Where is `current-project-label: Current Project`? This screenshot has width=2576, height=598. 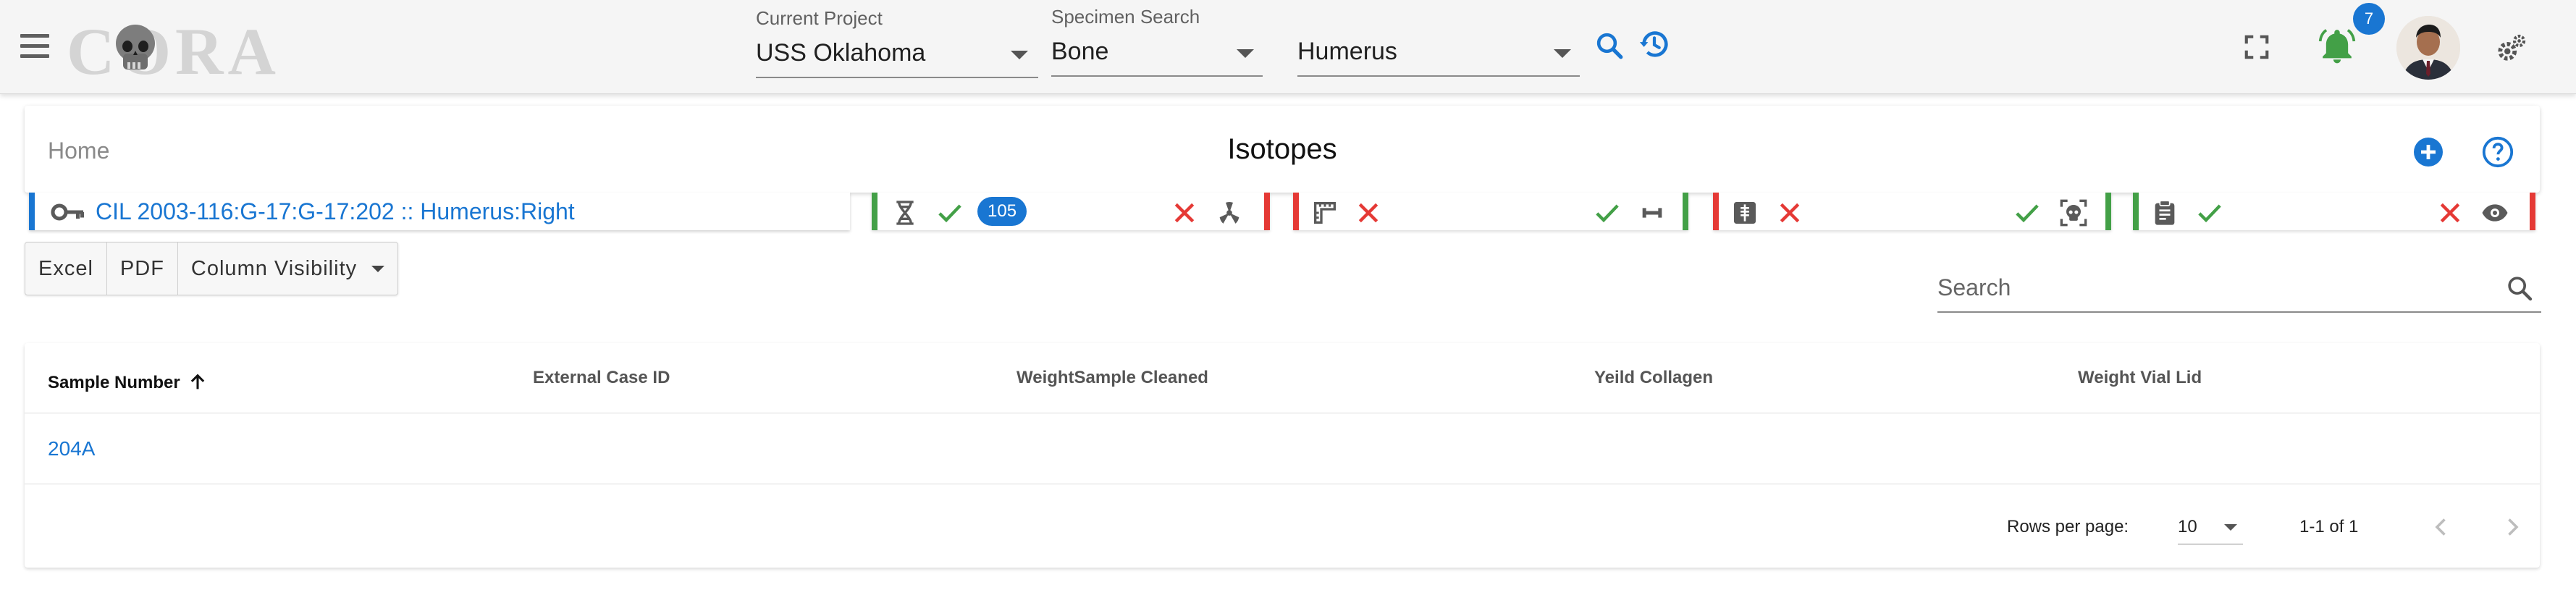
current-project-label: Current Project is located at coordinates (819, 18).